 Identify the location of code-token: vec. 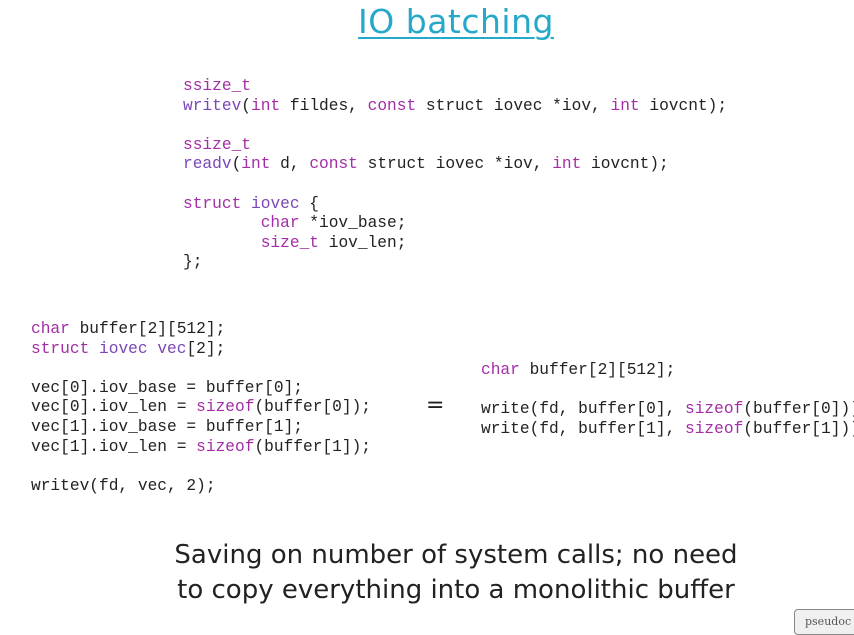
(172, 348).